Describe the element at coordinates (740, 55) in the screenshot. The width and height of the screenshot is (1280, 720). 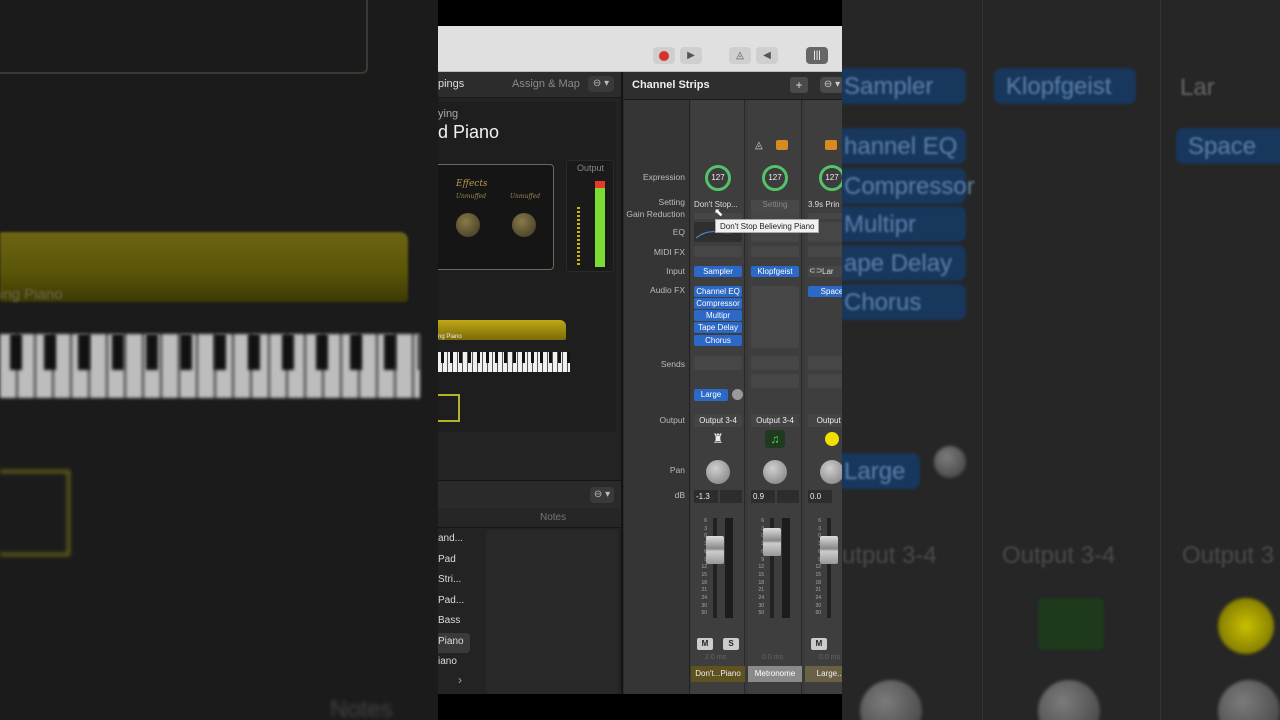
I see `metronome-button: ◬` at that location.